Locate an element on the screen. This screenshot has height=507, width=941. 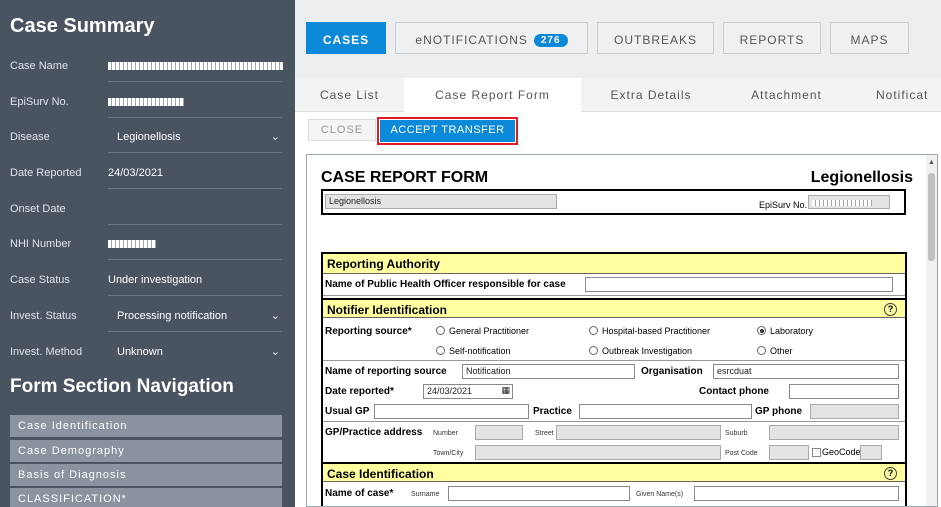
date-reported-row: Date Reported 24/03/2021 is located at coordinates (146, 174).